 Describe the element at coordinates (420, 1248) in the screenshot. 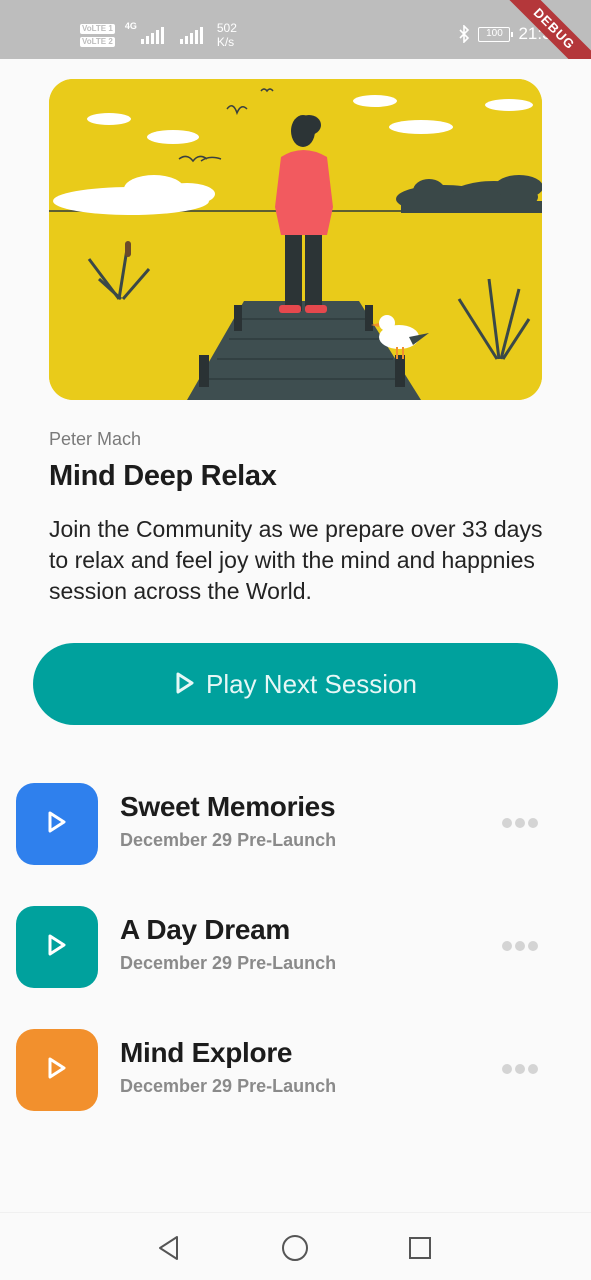

I see `recents-square-icon` at that location.